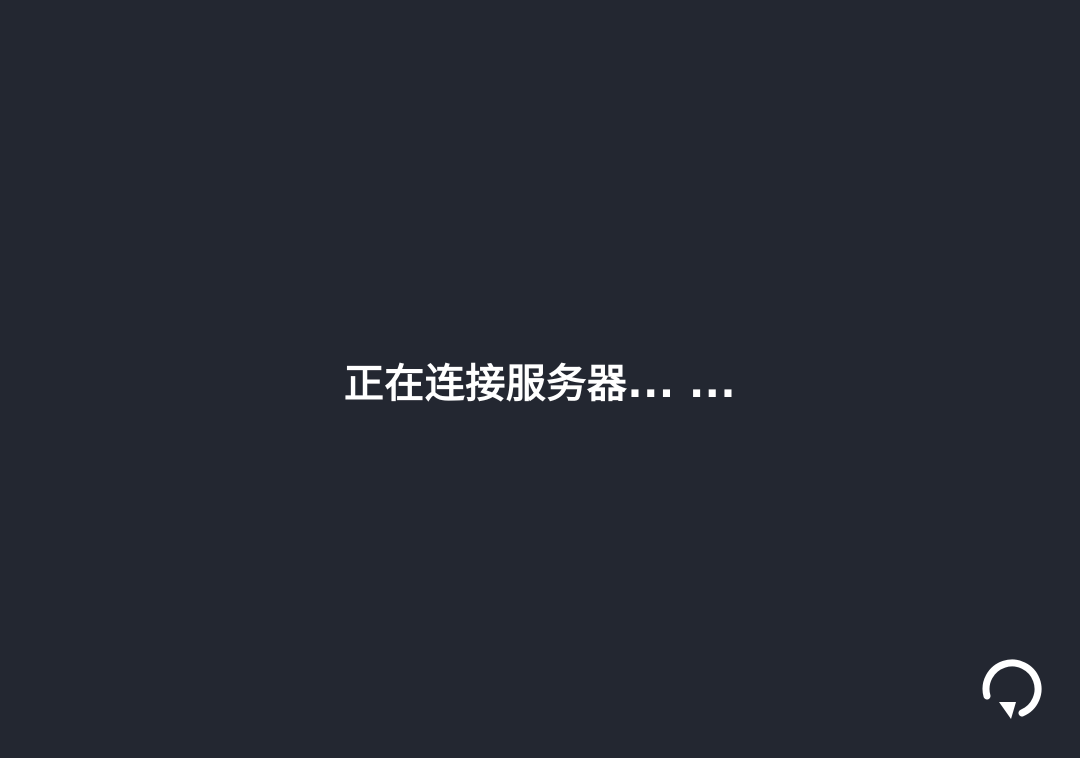  I want to click on refresh-icon, so click(1012, 689).